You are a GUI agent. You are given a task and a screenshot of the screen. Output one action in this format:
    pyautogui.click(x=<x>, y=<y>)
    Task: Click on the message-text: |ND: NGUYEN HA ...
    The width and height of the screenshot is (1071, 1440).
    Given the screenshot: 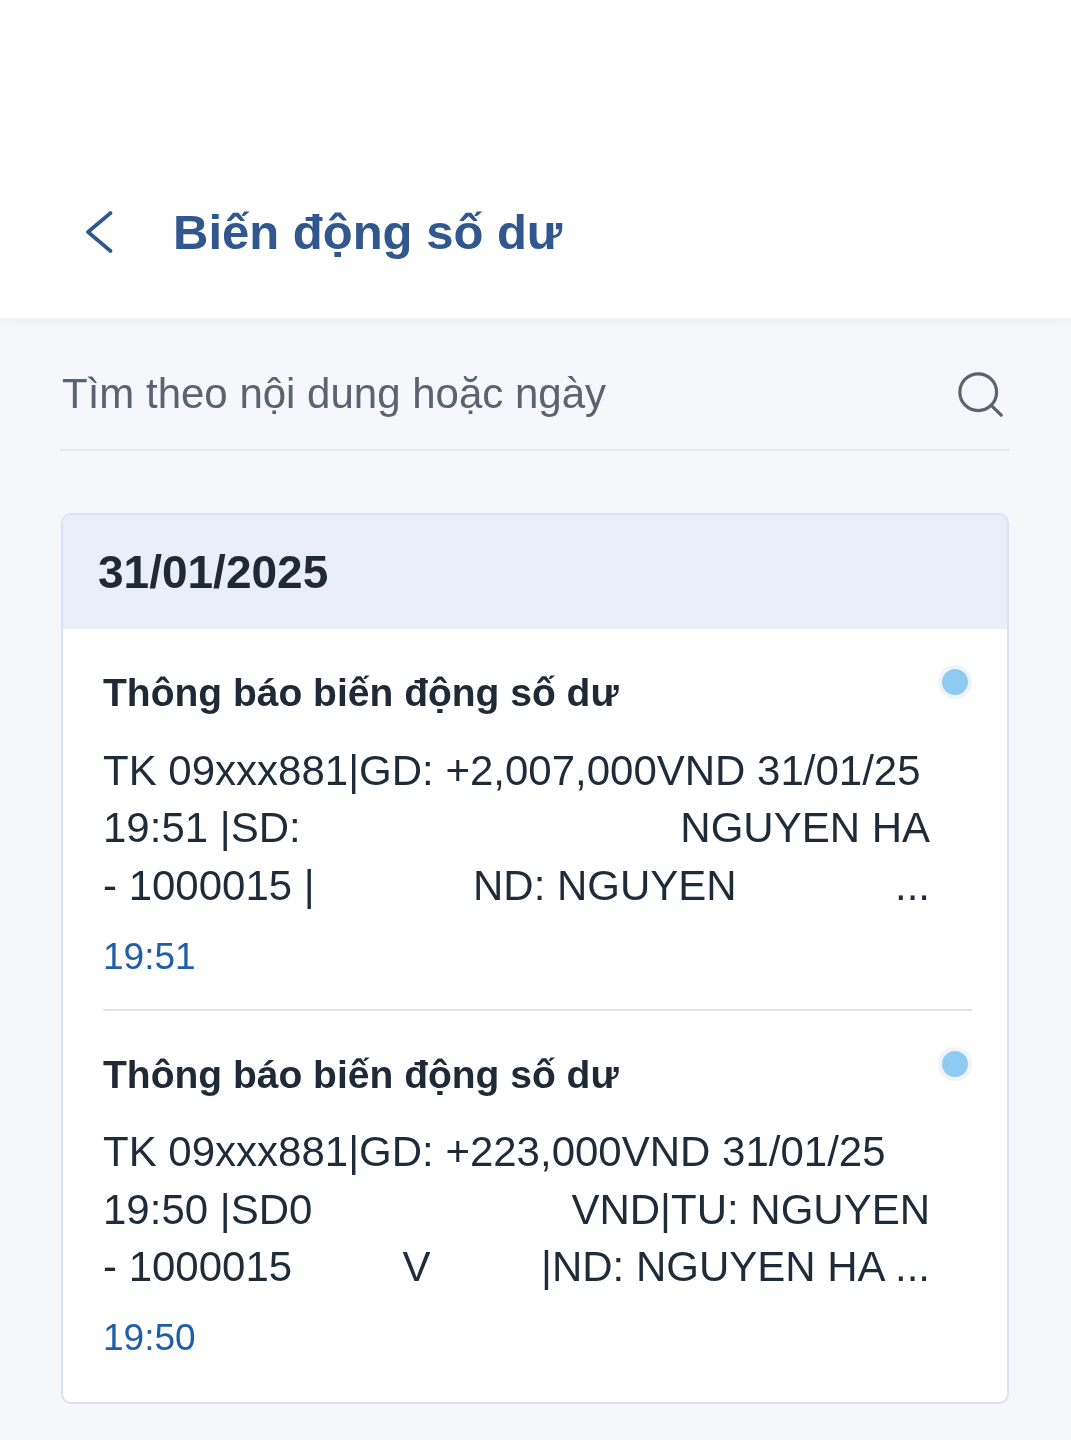 What is the action you would take?
    pyautogui.click(x=735, y=1267)
    